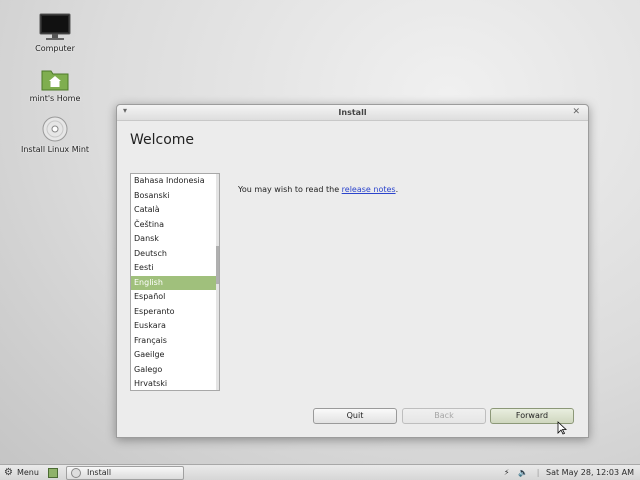 The width and height of the screenshot is (640, 480). What do you see at coordinates (174, 196) in the screenshot?
I see `language-item: Bosanski` at bounding box center [174, 196].